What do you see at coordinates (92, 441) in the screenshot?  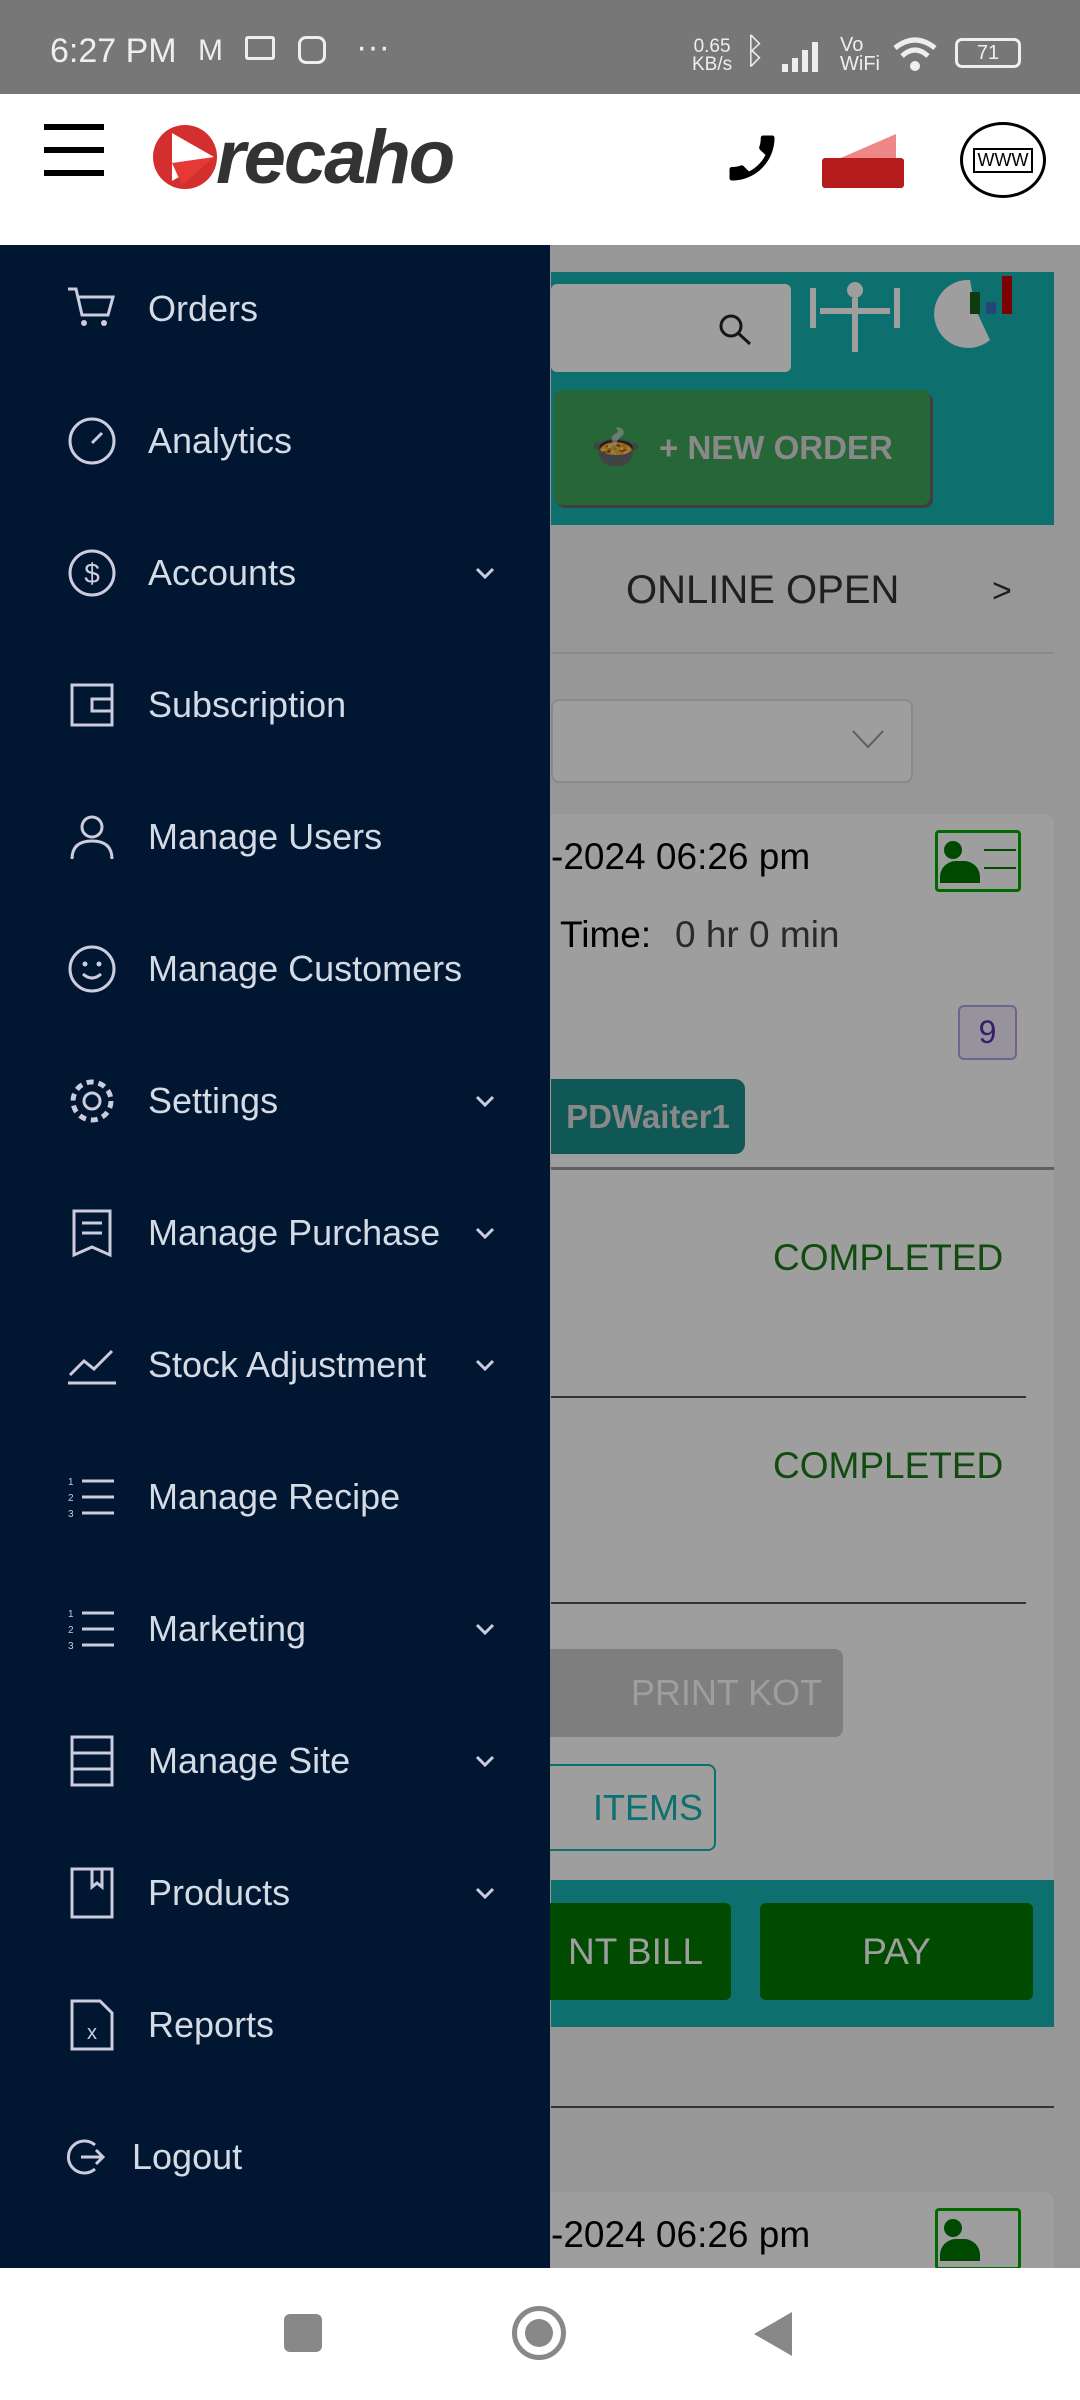 I see `speedometer-icon` at bounding box center [92, 441].